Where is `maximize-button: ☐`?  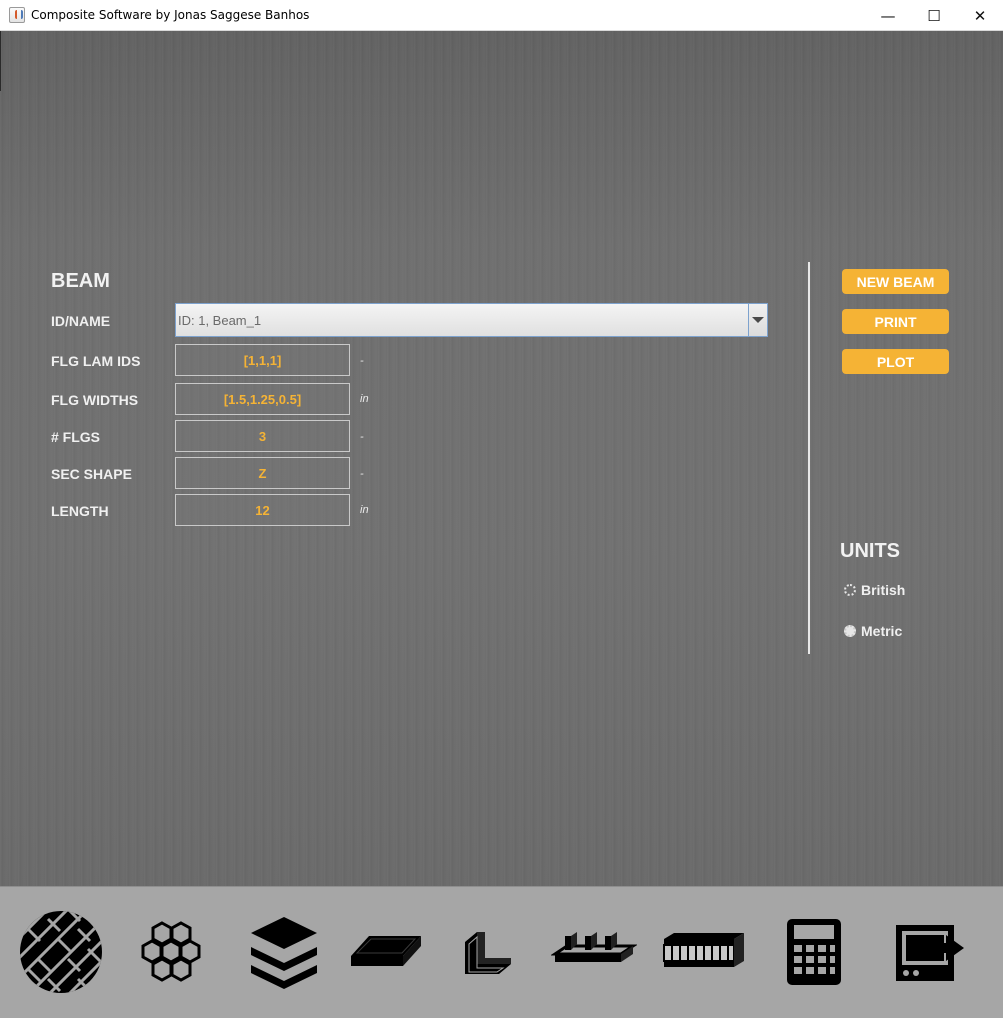
maximize-button: ☐ is located at coordinates (934, 15).